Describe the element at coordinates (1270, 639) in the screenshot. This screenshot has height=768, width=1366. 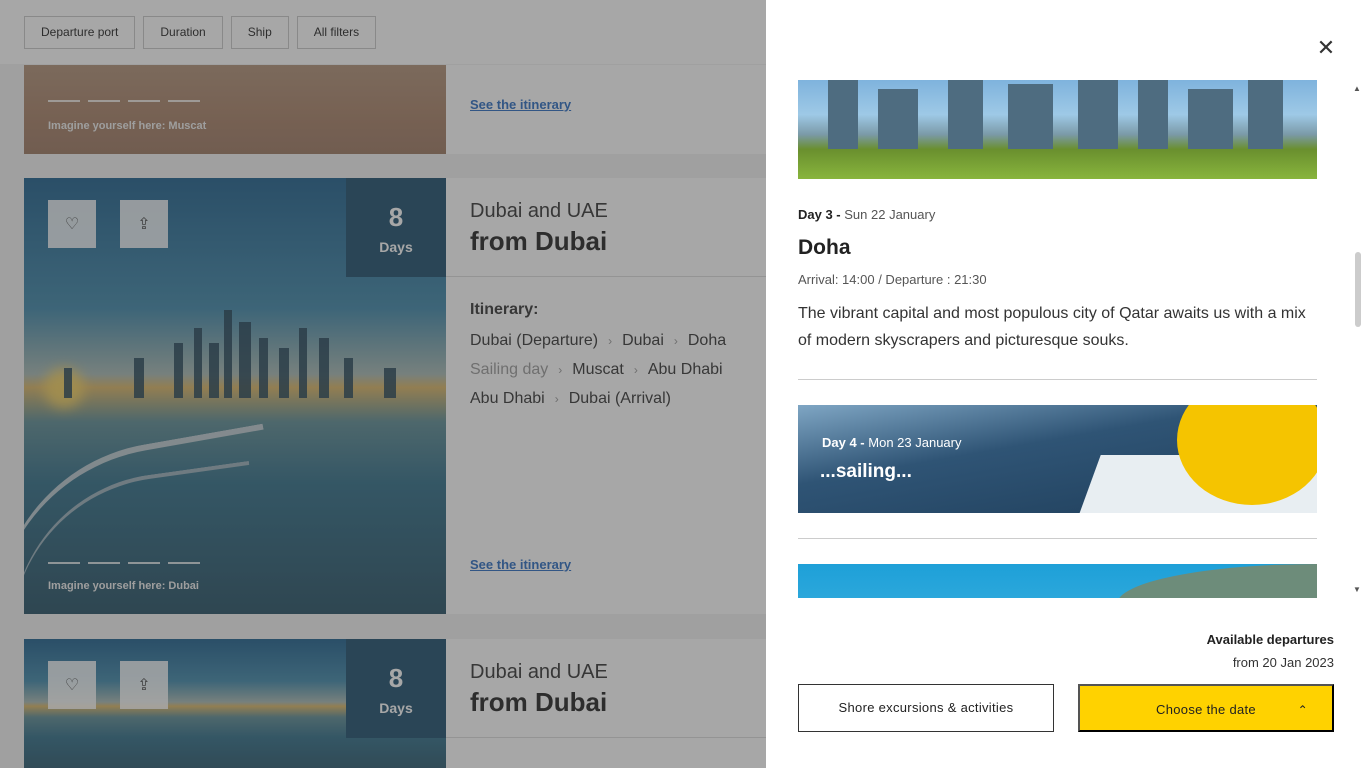
I see `available-departures-label: Available departures` at that location.